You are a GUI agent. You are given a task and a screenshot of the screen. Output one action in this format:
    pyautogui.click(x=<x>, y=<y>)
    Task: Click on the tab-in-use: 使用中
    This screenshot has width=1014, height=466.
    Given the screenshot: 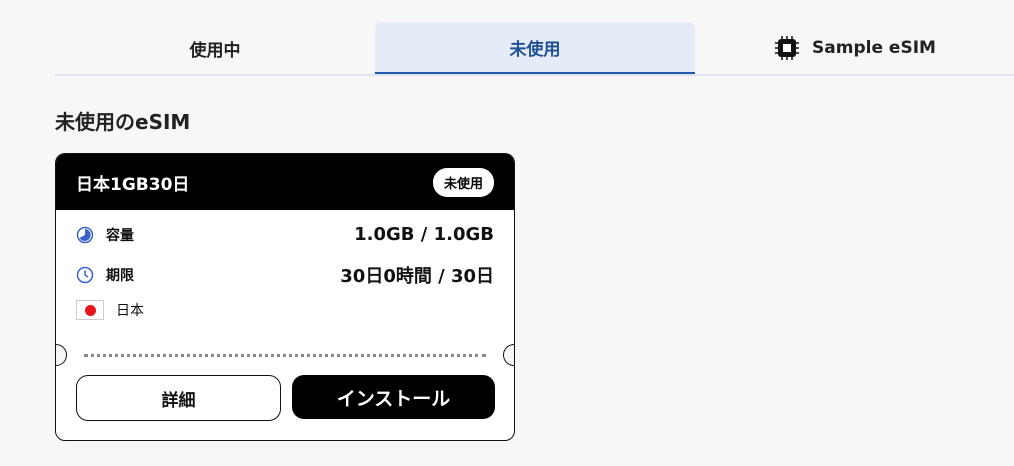 What is the action you would take?
    pyautogui.click(x=215, y=48)
    